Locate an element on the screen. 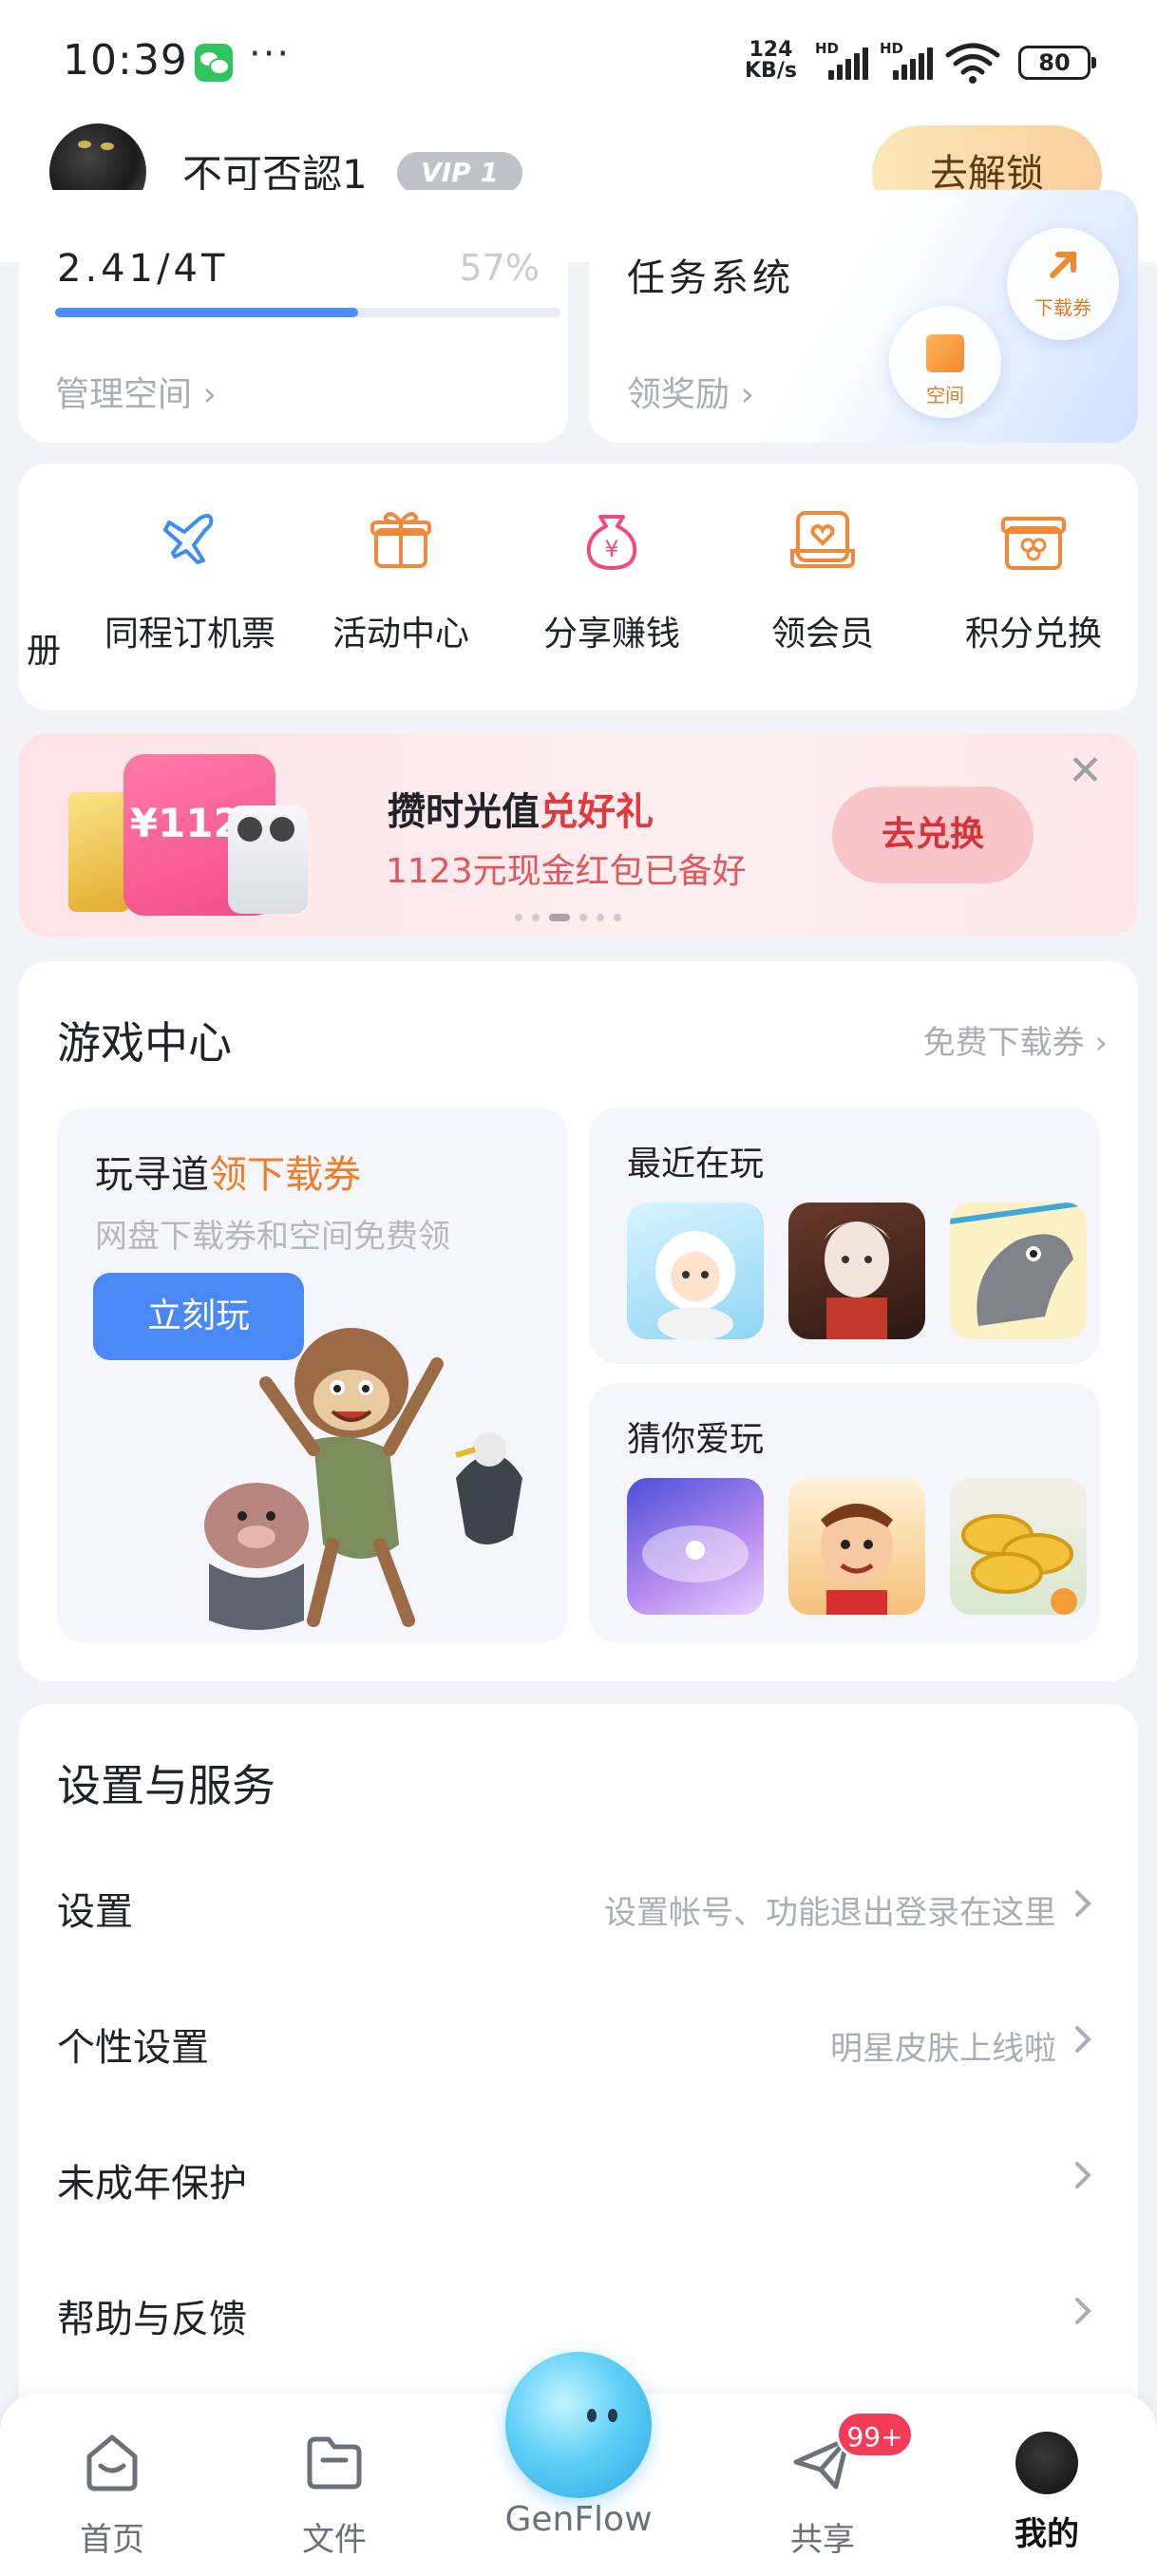  quick-link-label: 册 is located at coordinates (43, 651).